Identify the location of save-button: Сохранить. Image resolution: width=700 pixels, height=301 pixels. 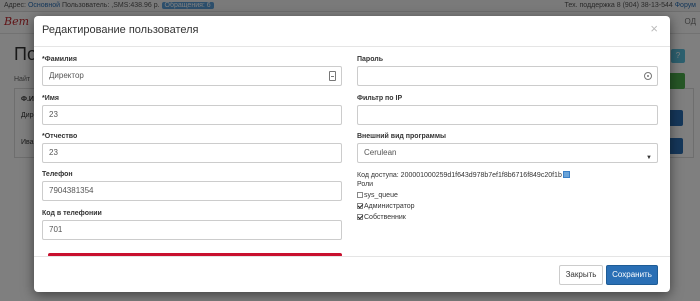
(632, 275).